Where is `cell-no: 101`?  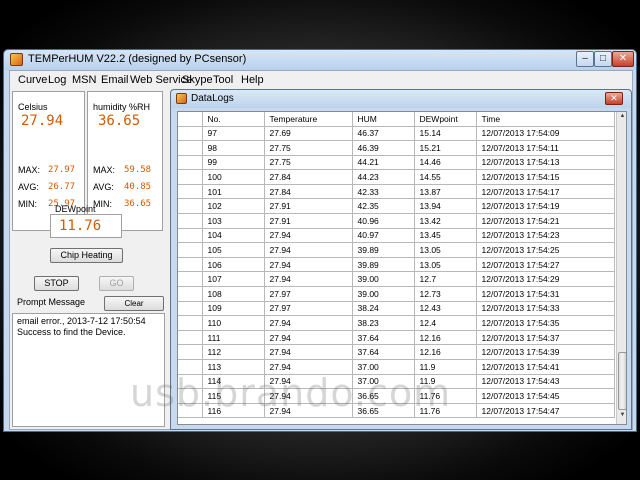
cell-no: 101 is located at coordinates (233, 192).